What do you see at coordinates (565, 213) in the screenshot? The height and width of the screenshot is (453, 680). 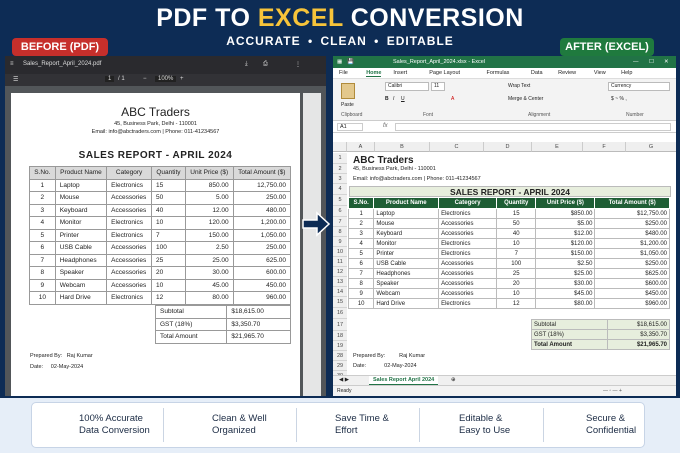 I see `sheet-cell: $850.00` at bounding box center [565, 213].